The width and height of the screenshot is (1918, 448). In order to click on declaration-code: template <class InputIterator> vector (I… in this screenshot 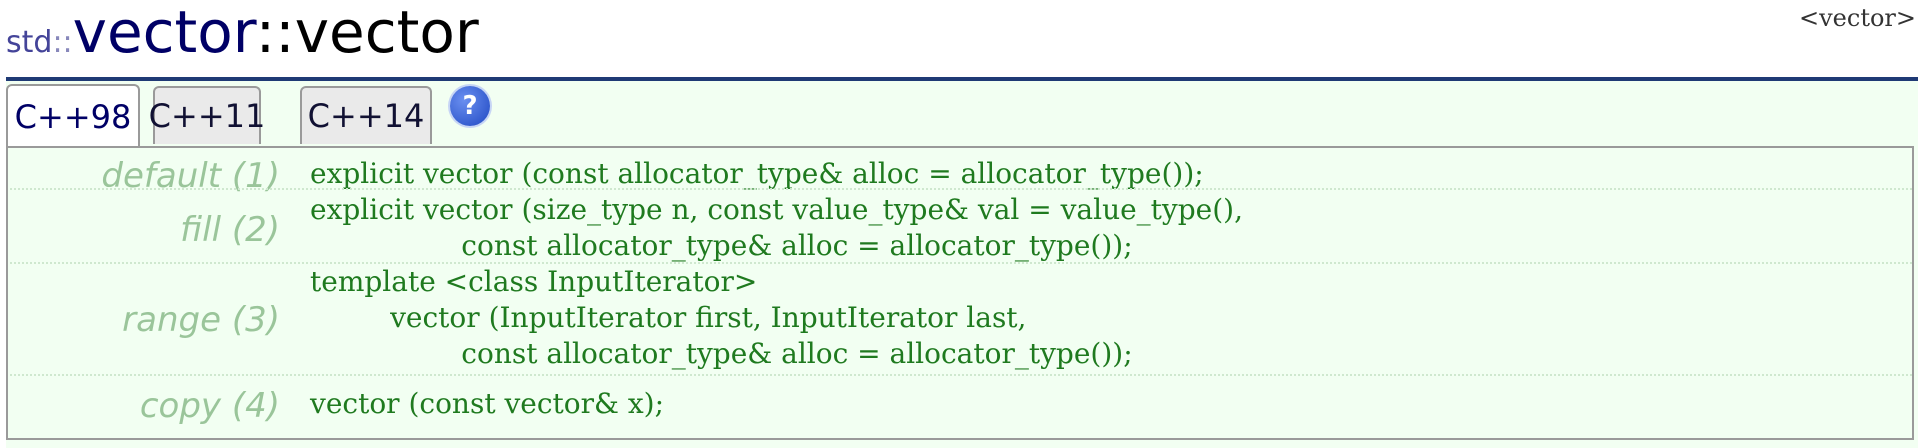, I will do `click(721, 317)`.